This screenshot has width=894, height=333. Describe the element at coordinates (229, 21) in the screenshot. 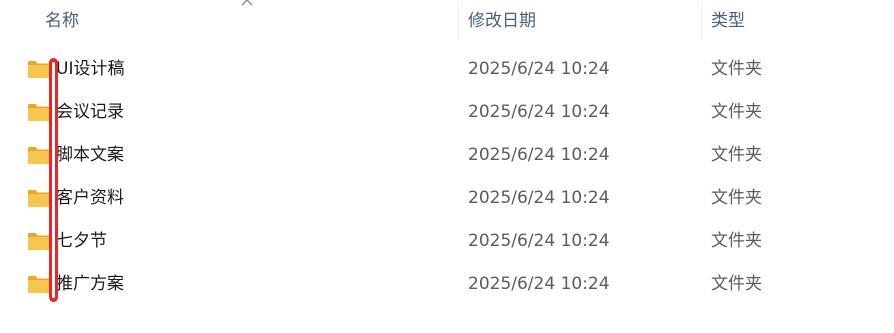

I see `column-header-name: 名称` at that location.